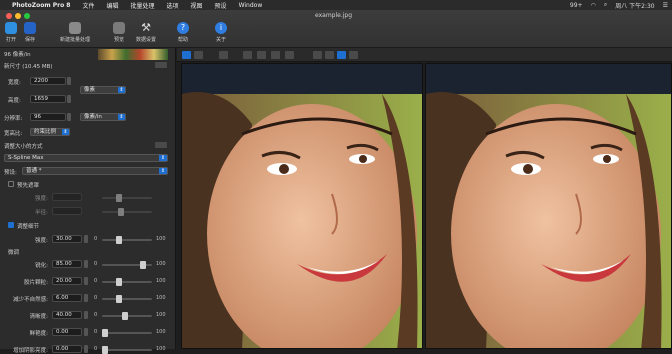 The width and height of the screenshot is (672, 354). Describe the element at coordinates (69, 99) in the screenshot. I see `height-stepper` at that location.